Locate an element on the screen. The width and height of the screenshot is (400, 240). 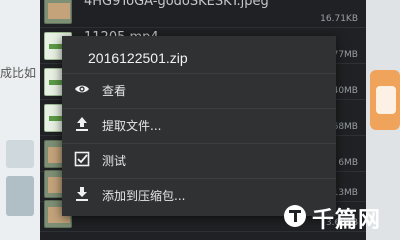
file-size: 40MB is located at coordinates (345, 91).